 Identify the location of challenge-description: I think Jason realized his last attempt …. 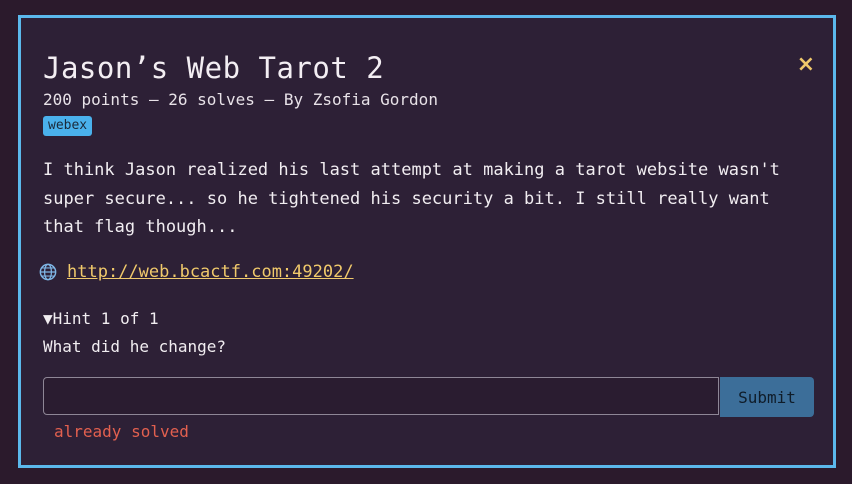
(411, 198).